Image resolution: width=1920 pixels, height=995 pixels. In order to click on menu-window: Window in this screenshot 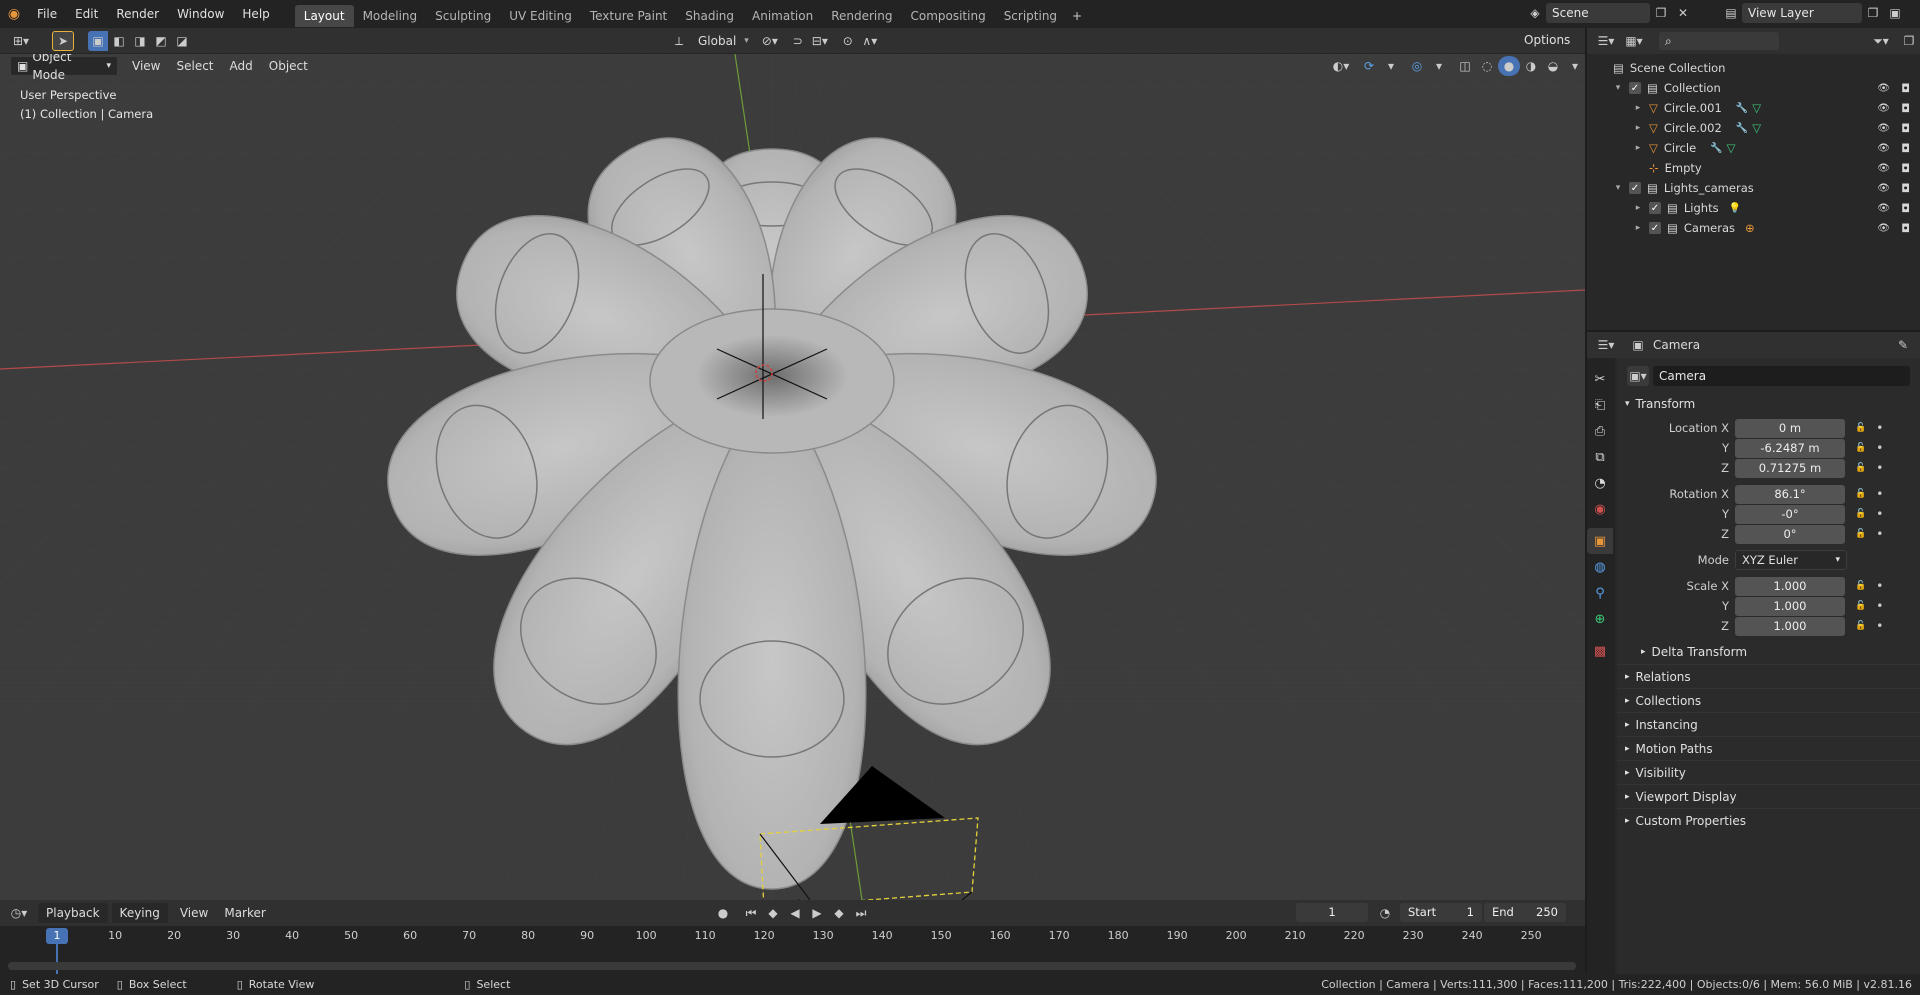, I will do `click(200, 14)`.